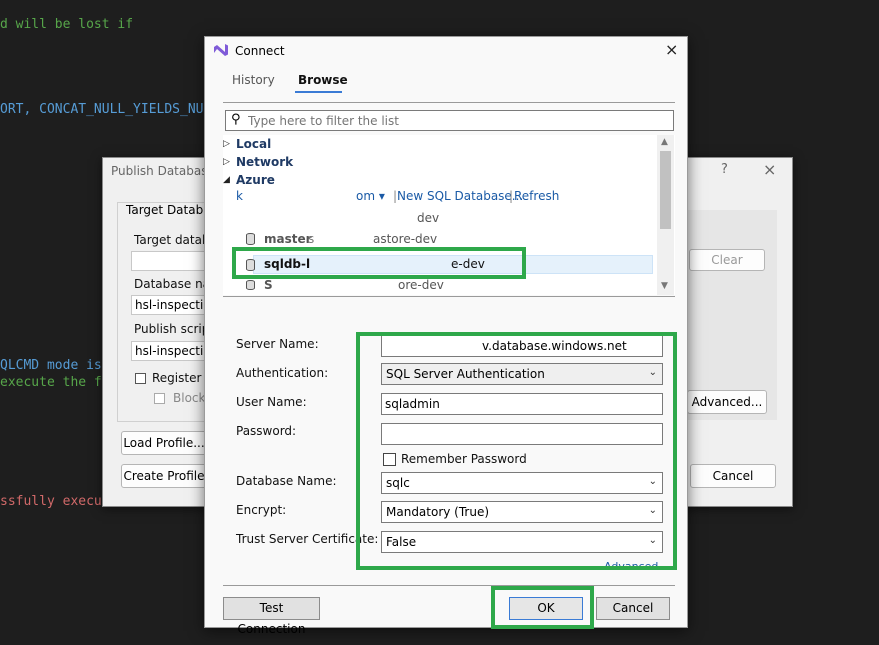 The height and width of the screenshot is (645, 879). What do you see at coordinates (226, 144) in the screenshot?
I see `expand-local-icon: ▷` at bounding box center [226, 144].